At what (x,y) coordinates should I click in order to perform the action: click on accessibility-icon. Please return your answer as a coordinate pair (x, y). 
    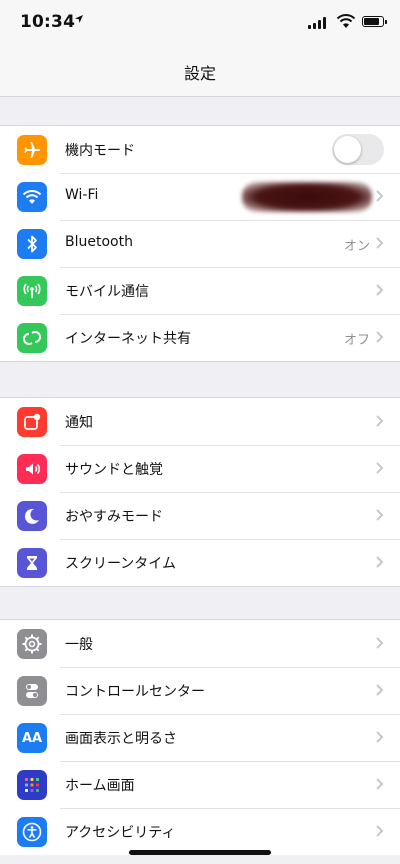
    Looking at the image, I should click on (32, 832).